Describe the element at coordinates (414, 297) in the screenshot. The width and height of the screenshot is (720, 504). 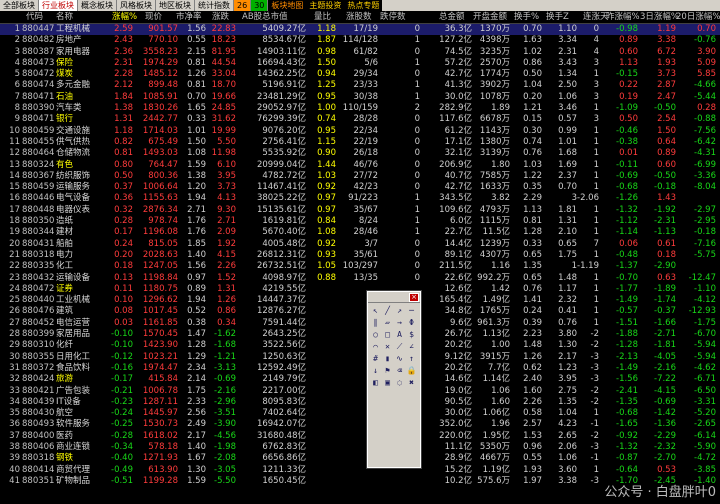
I see `close-icon: ×` at that location.